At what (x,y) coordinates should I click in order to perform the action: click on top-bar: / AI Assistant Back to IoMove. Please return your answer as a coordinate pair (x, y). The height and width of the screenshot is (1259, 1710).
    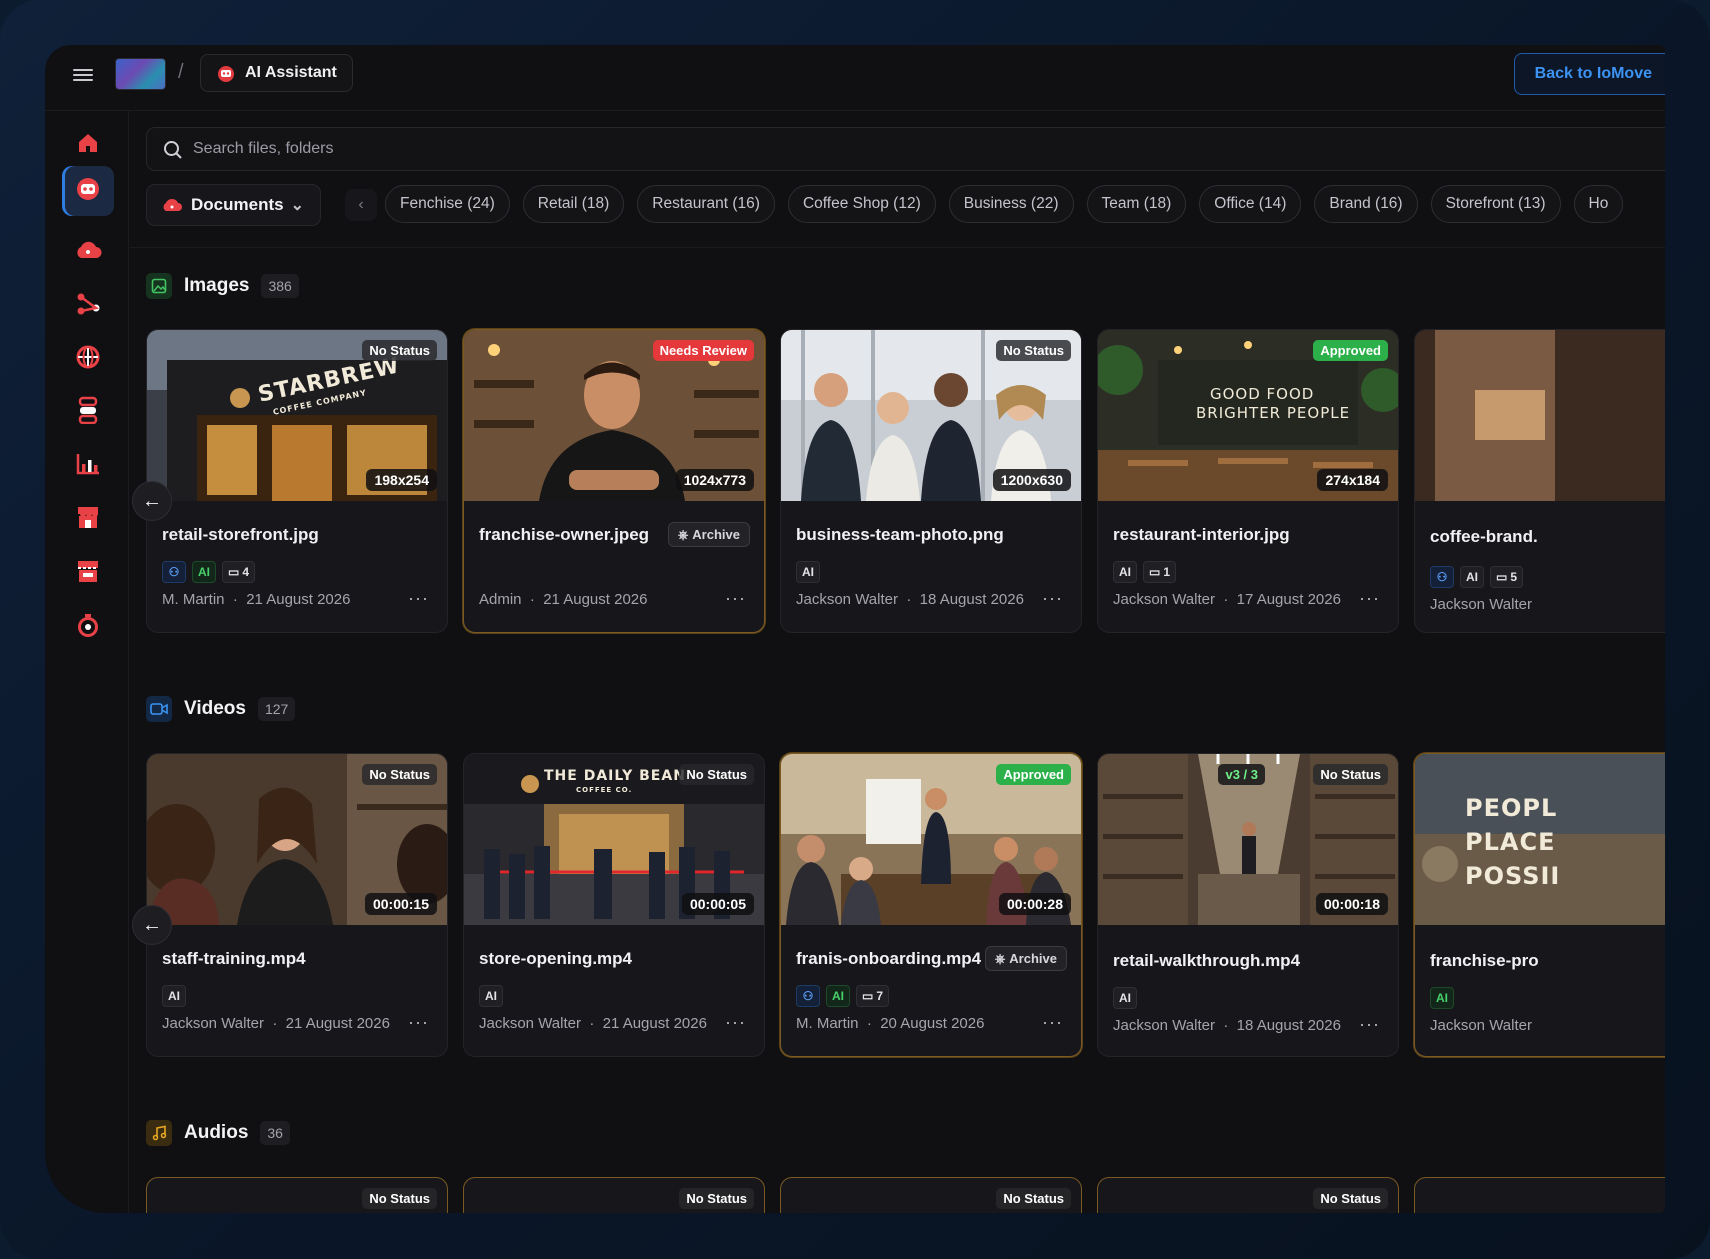
    Looking at the image, I should click on (855, 78).